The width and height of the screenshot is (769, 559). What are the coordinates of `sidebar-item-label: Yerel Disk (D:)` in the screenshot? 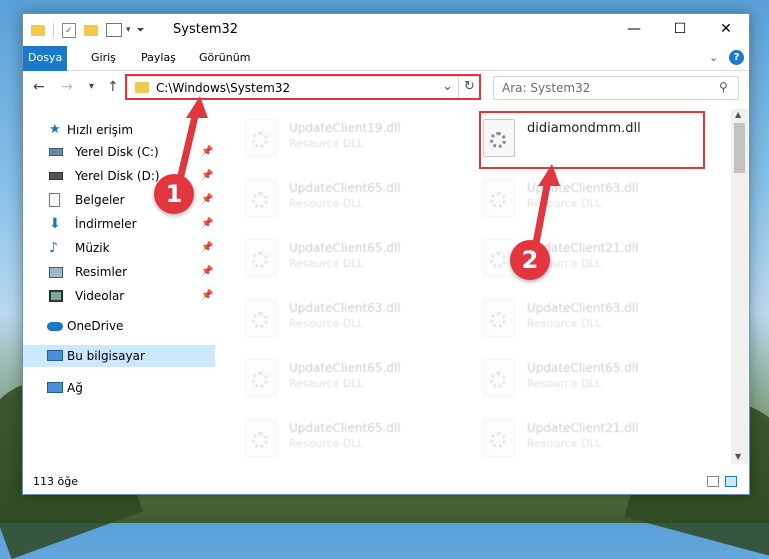 It's located at (117, 176).